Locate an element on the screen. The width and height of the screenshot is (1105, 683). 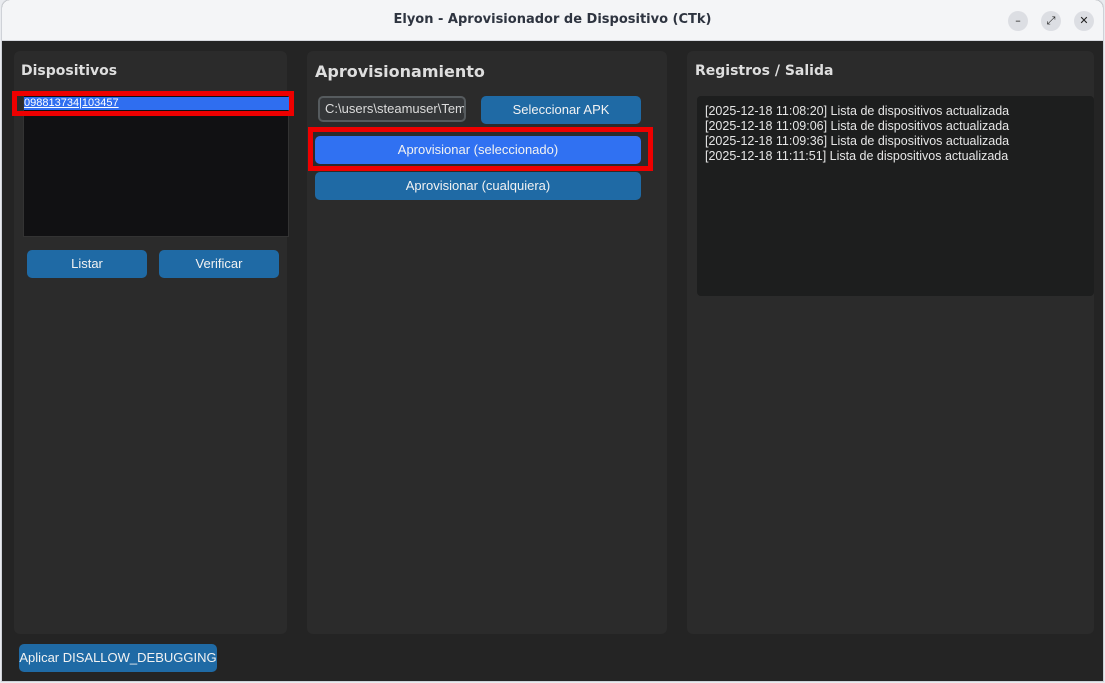
provision-any-button: Aprovisionar (cualquiera) is located at coordinates (478, 186).